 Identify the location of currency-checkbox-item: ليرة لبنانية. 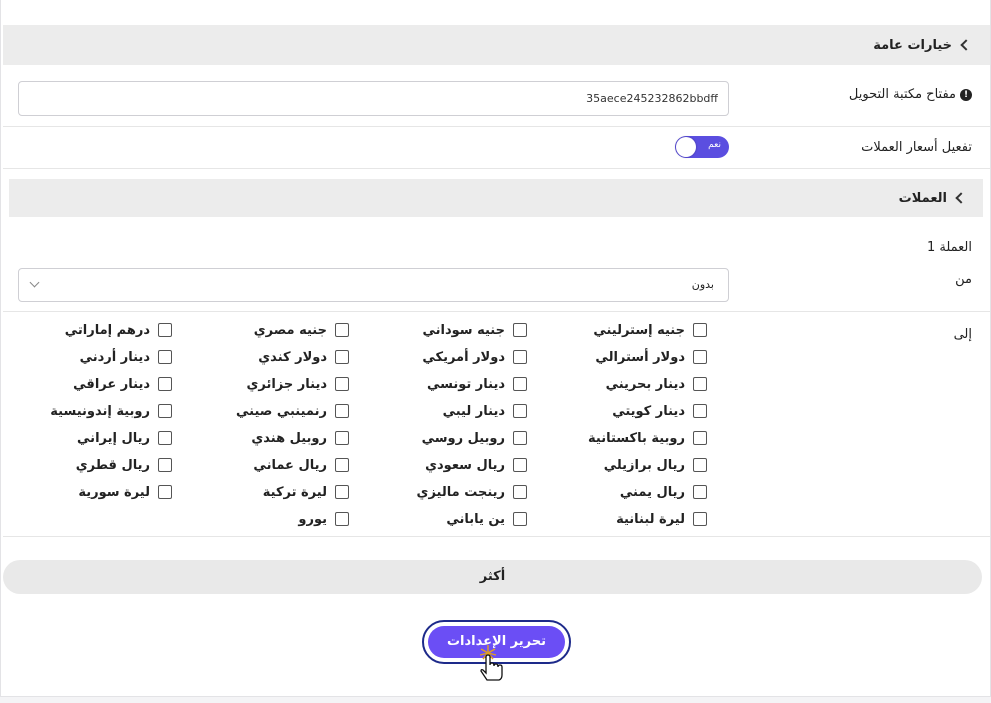
(661, 519).